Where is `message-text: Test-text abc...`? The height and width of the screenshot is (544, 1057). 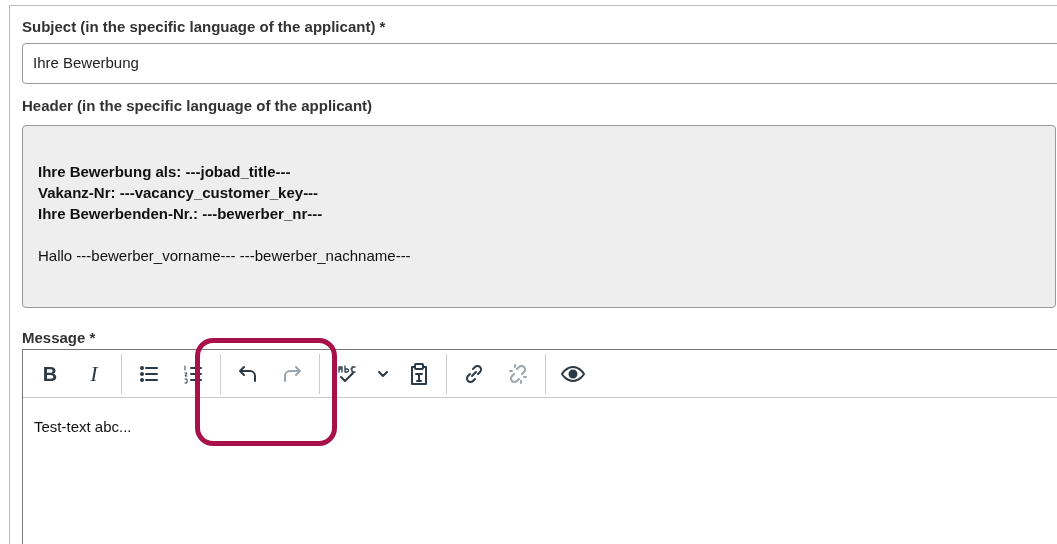
message-text: Test-text abc... is located at coordinates (540, 418).